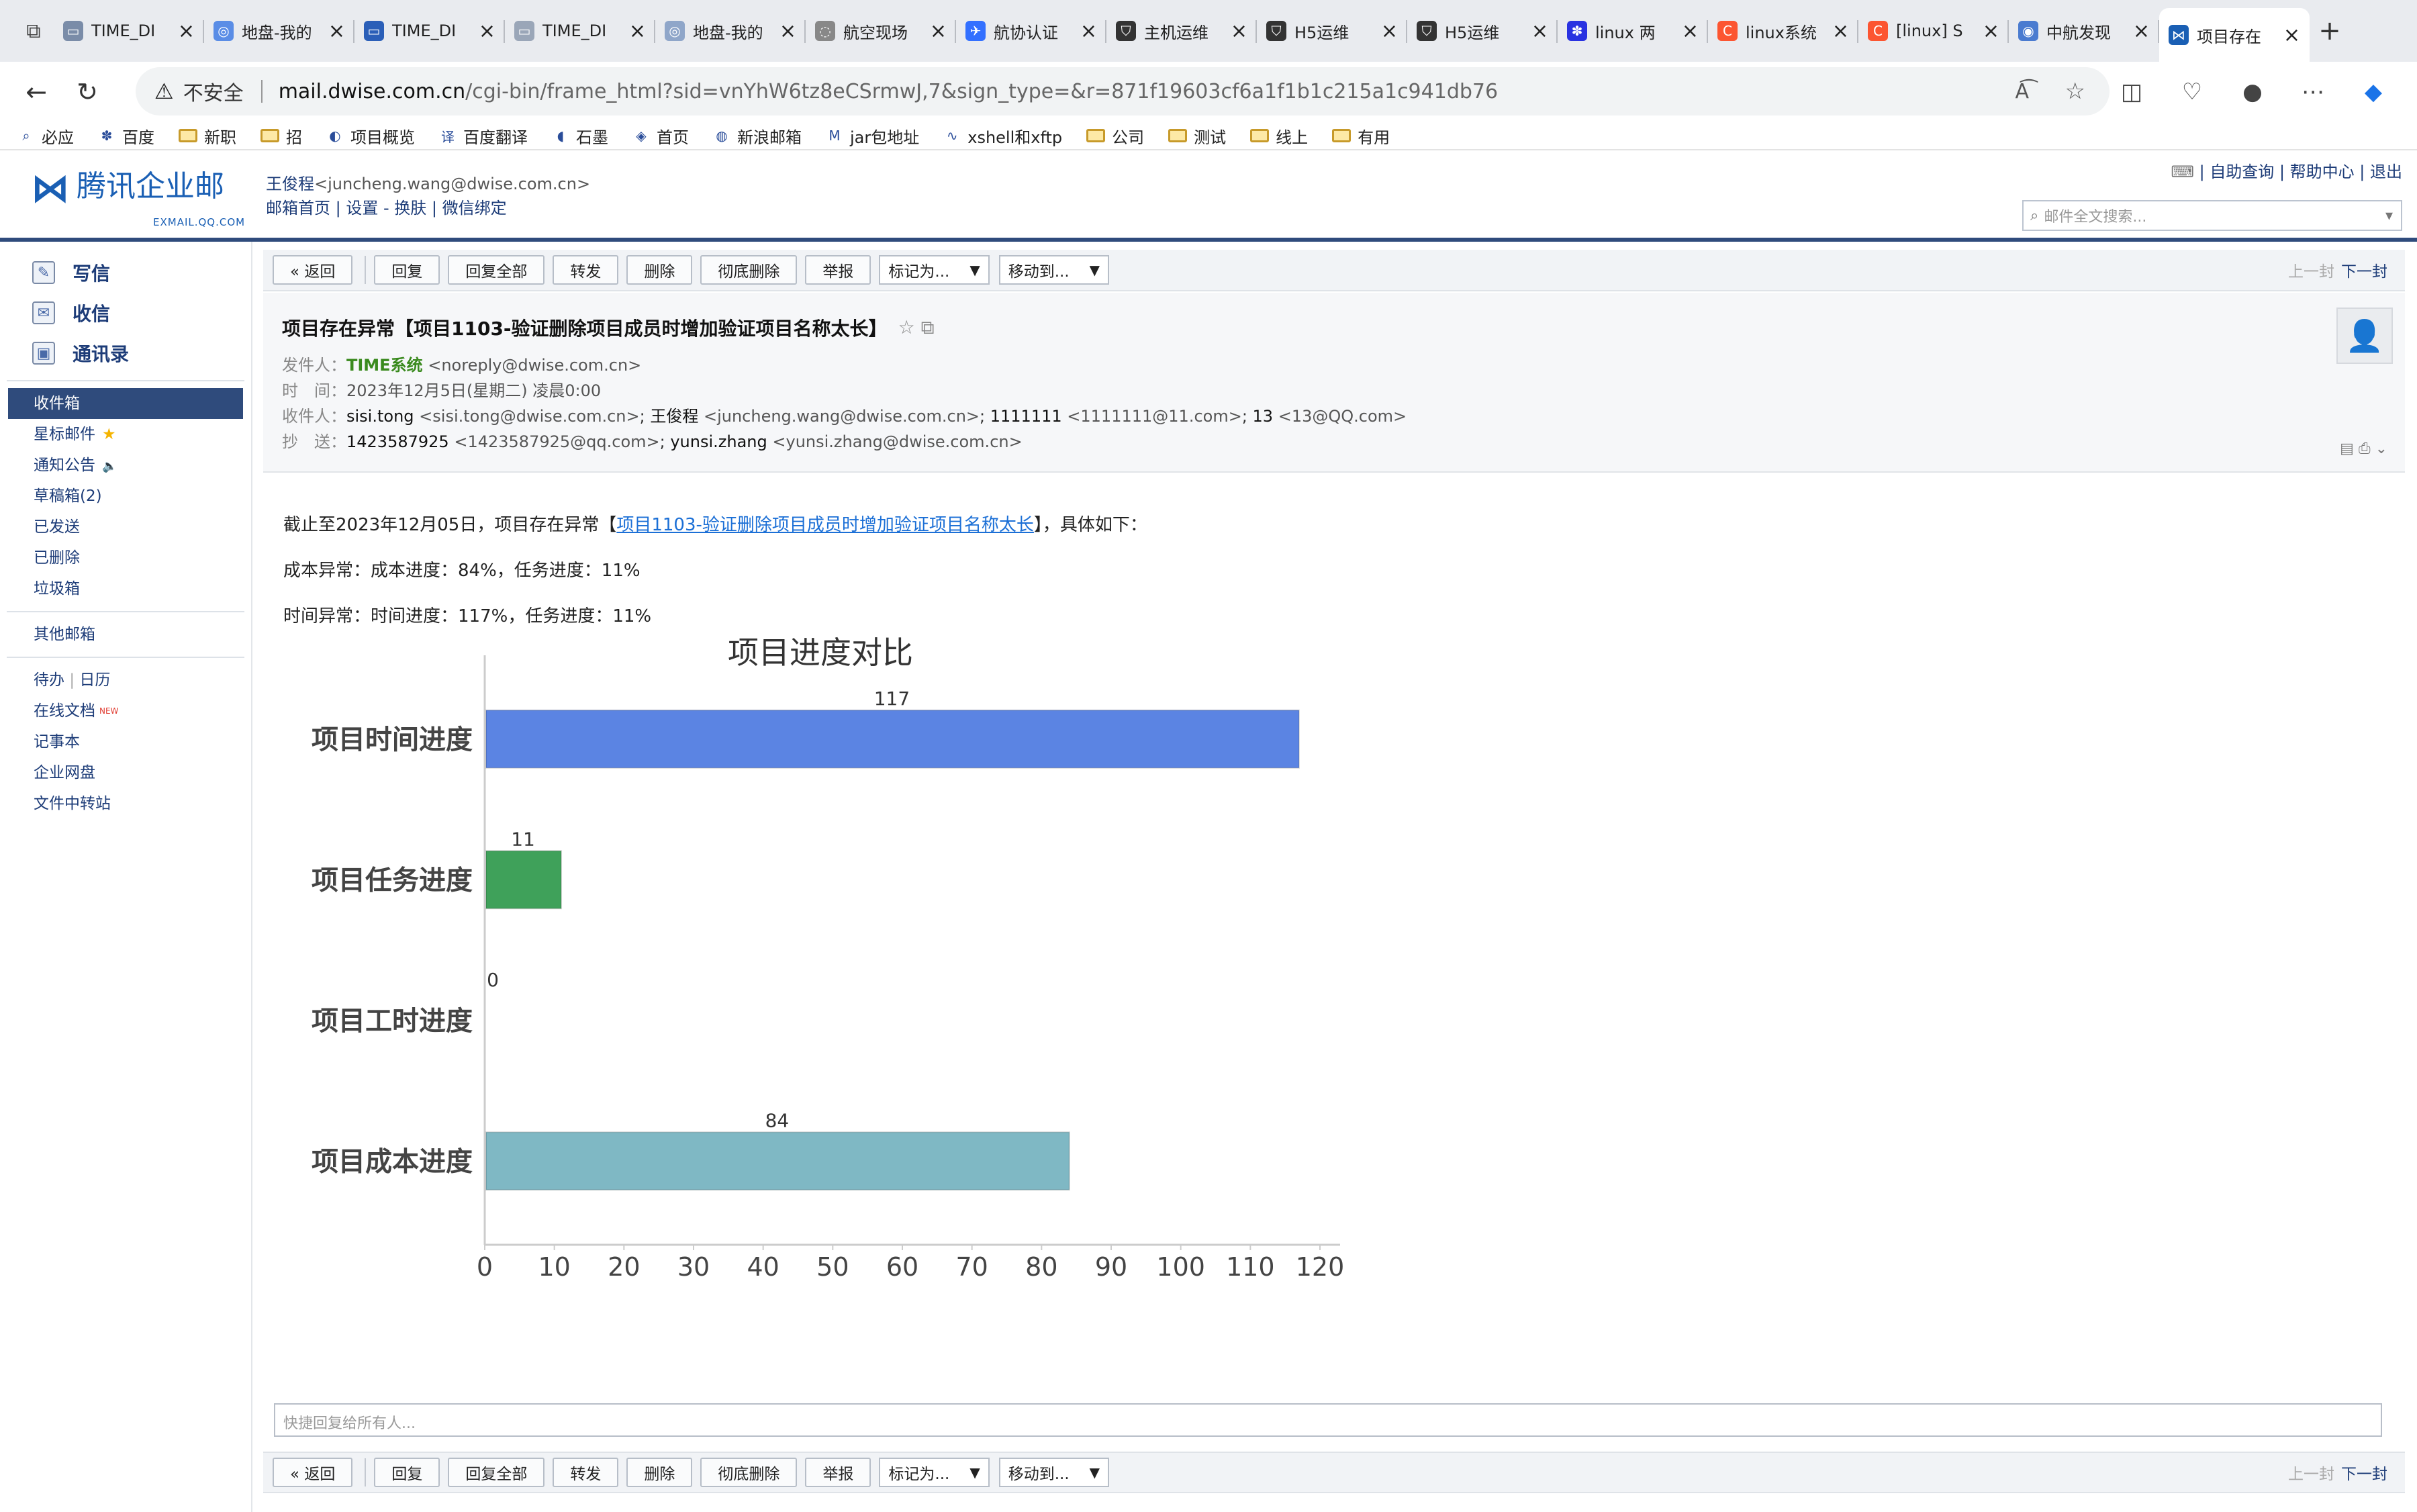 The height and width of the screenshot is (1512, 2417). Describe the element at coordinates (674, 416) in the screenshot. I see `recipient-name: 王俊程` at that location.